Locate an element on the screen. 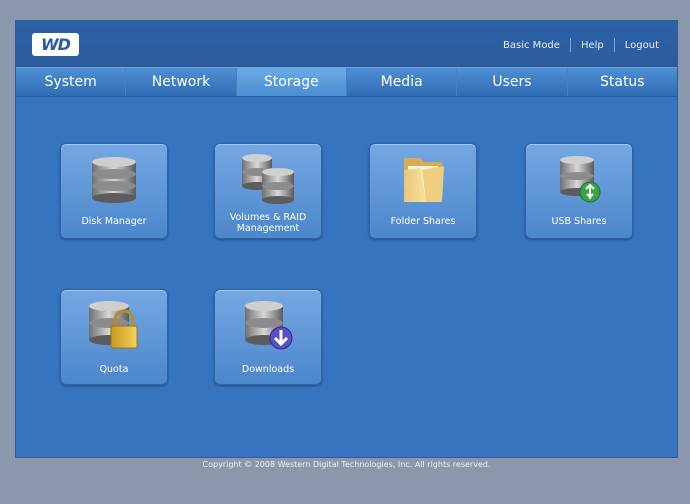  downloads-button: Downloads is located at coordinates (268, 337).